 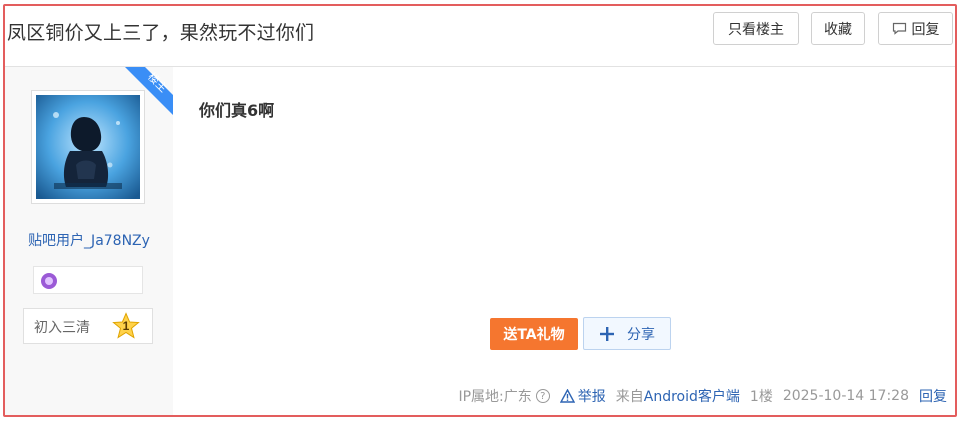 I want to click on rank-title: 初入三清, so click(x=62, y=328).